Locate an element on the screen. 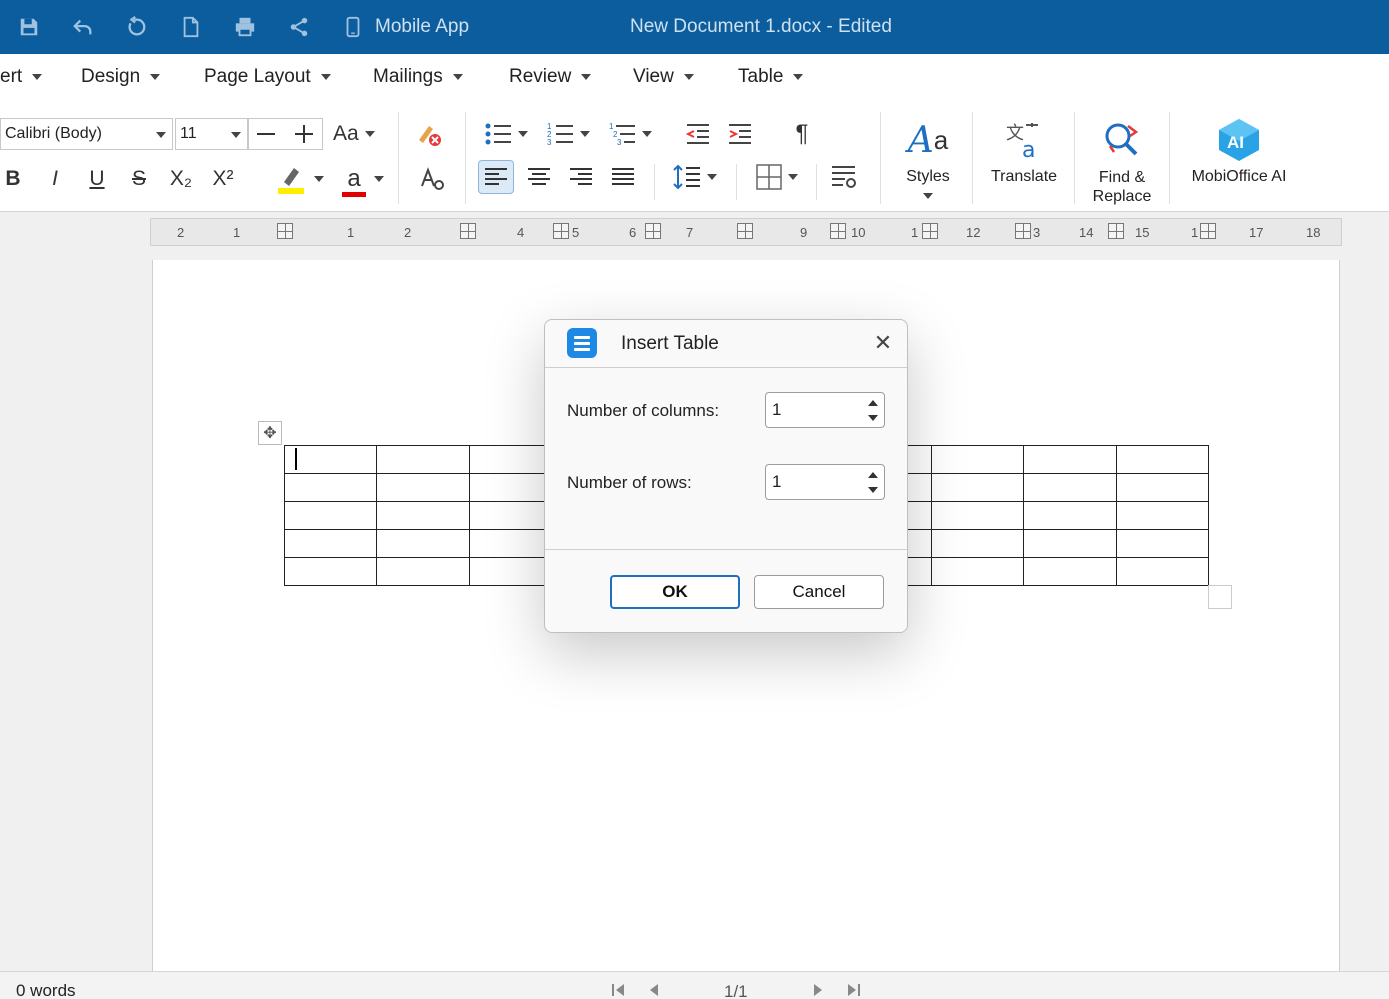 The image size is (1389, 999). mobile-app-label: Mobile App is located at coordinates (422, 27).